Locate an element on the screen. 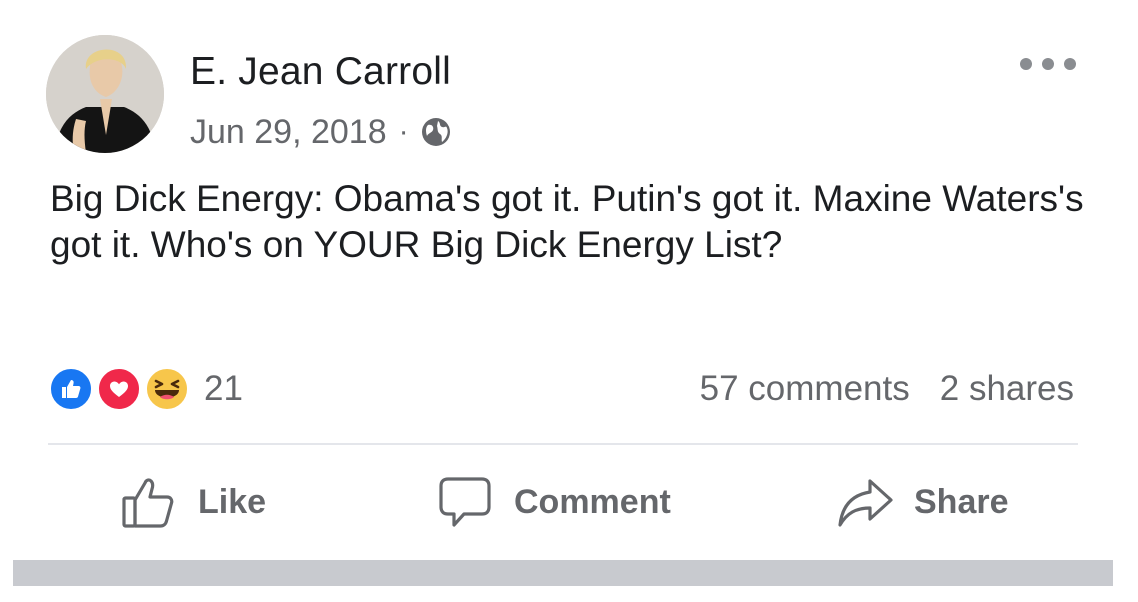 The width and height of the screenshot is (1138, 602). like-label: Like is located at coordinates (232, 501).